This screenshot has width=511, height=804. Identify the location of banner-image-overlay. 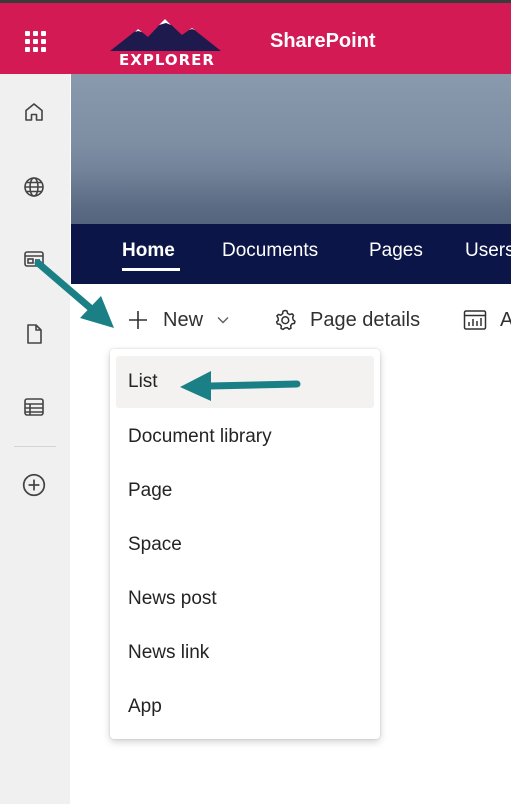
(291, 196).